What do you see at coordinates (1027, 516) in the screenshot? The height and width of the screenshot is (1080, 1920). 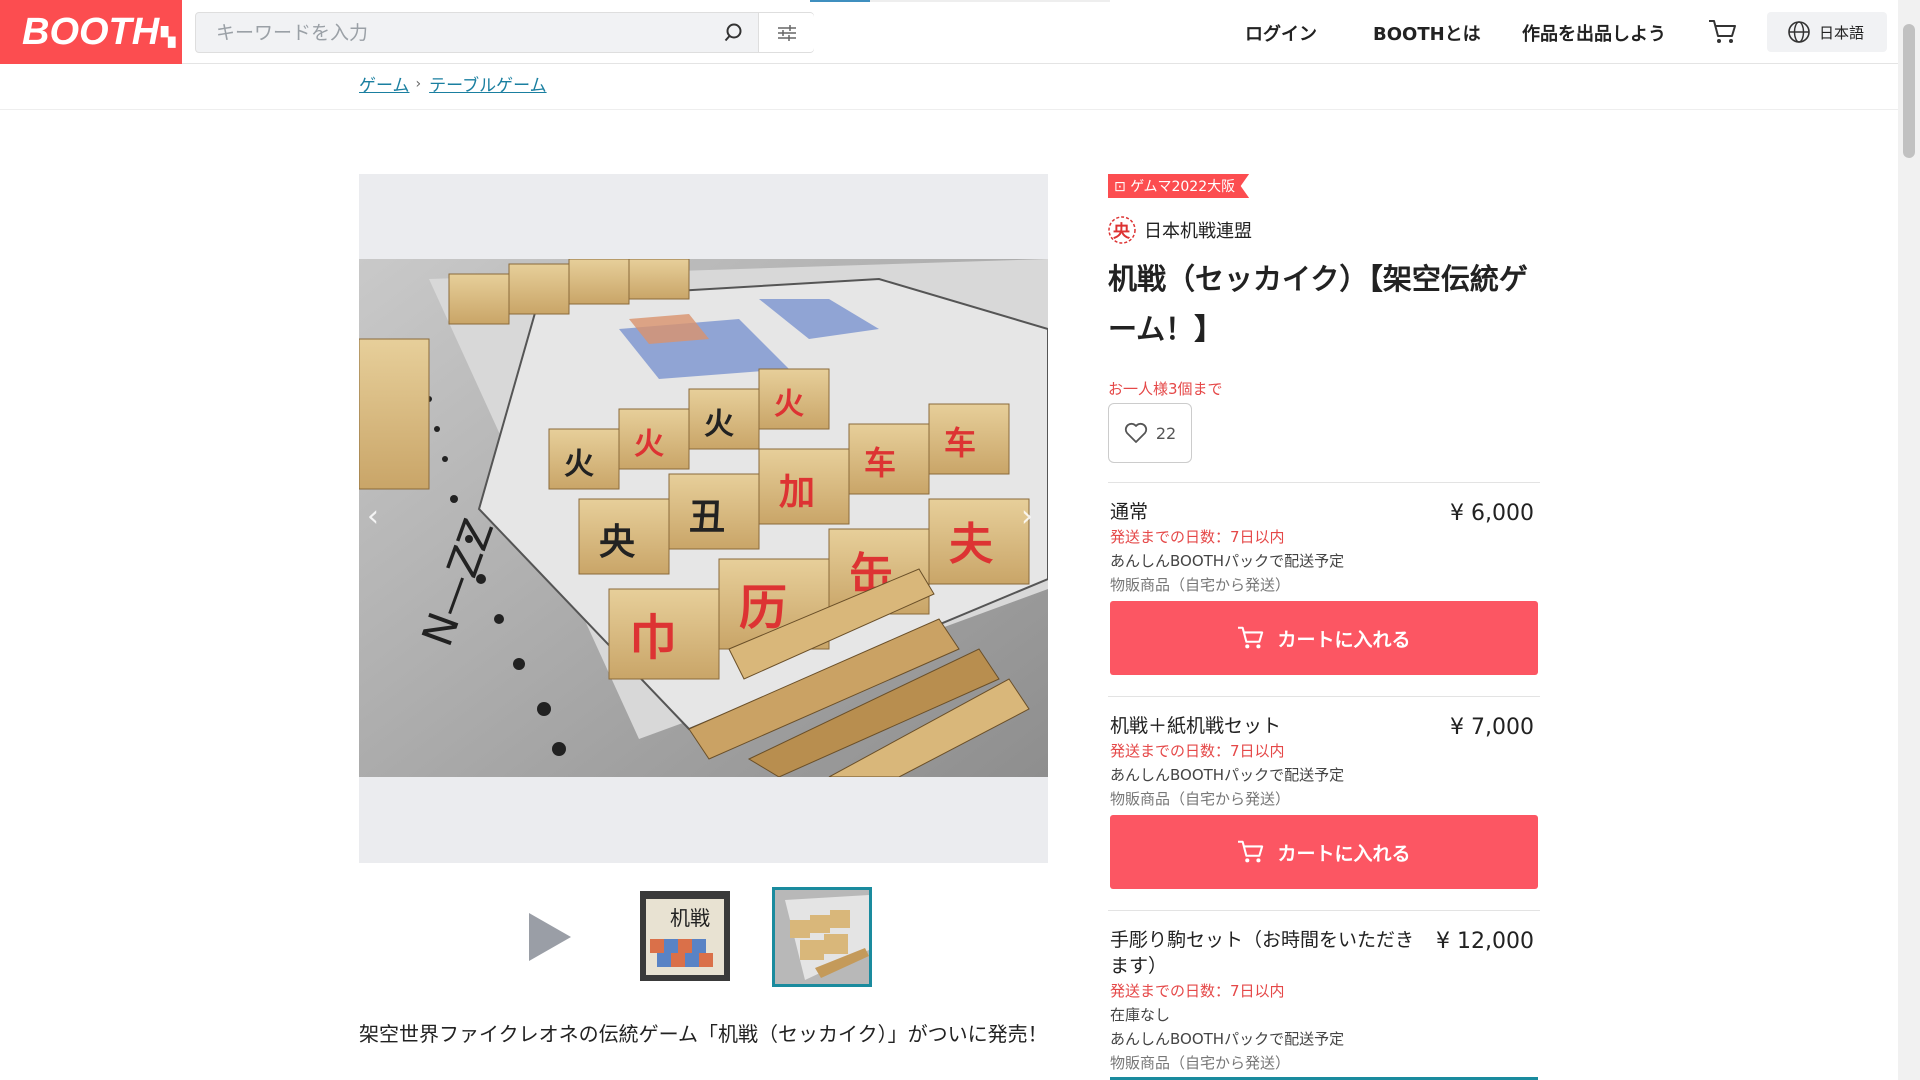 I see `gallery-next-arrow: ›` at bounding box center [1027, 516].